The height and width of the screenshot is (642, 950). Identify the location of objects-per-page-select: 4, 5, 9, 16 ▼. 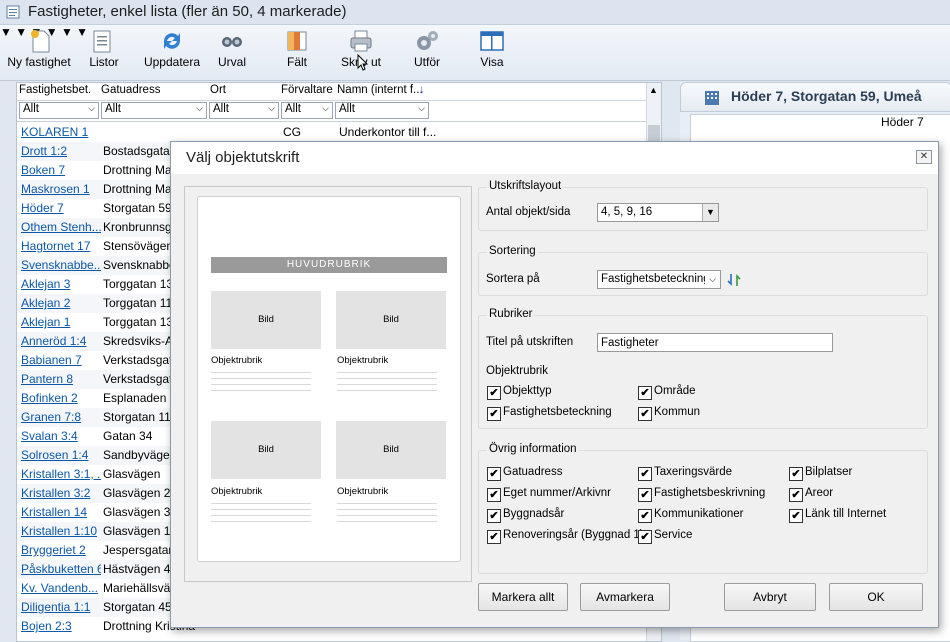
(658, 212).